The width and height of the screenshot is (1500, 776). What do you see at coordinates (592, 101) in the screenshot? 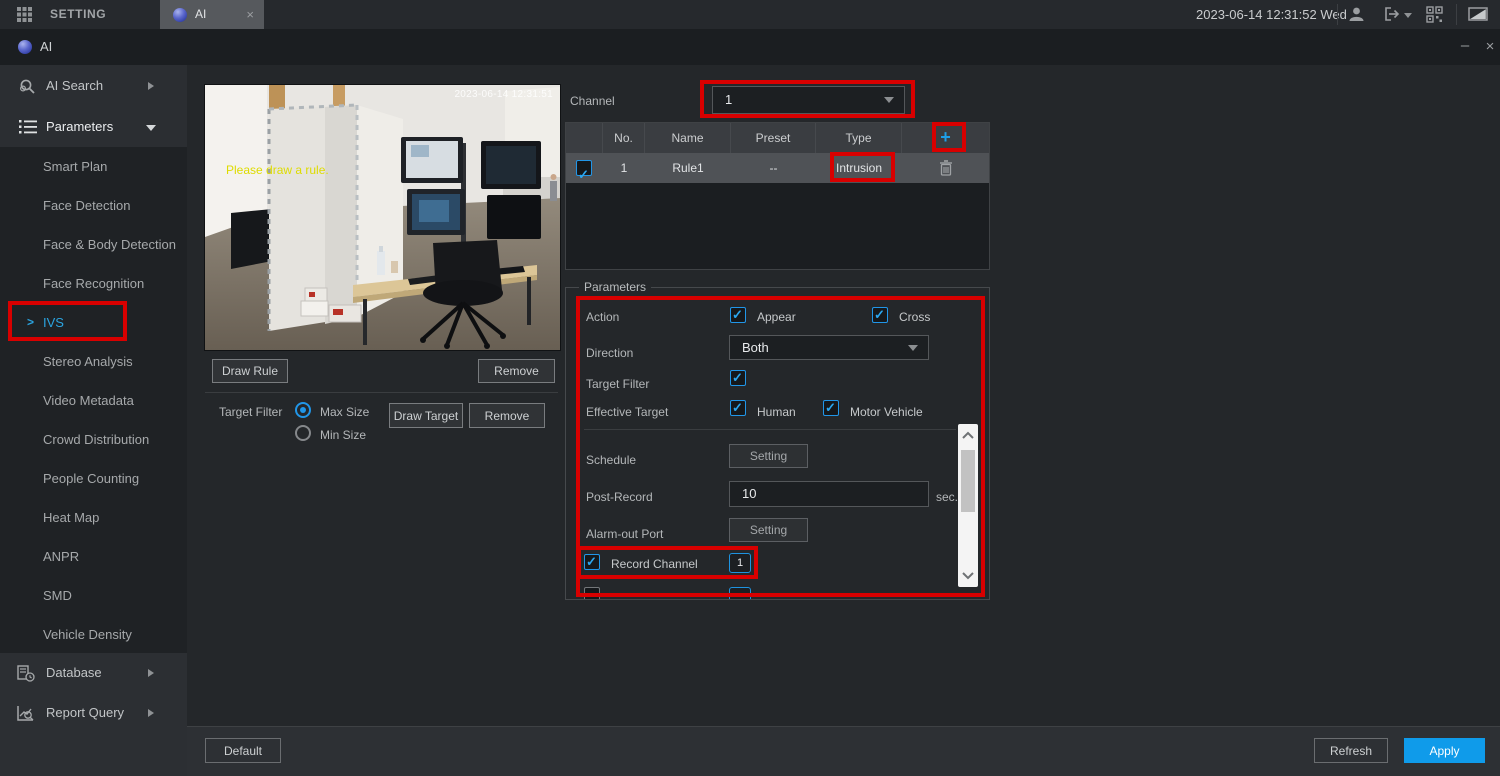
I see `channel-label: Channel` at bounding box center [592, 101].